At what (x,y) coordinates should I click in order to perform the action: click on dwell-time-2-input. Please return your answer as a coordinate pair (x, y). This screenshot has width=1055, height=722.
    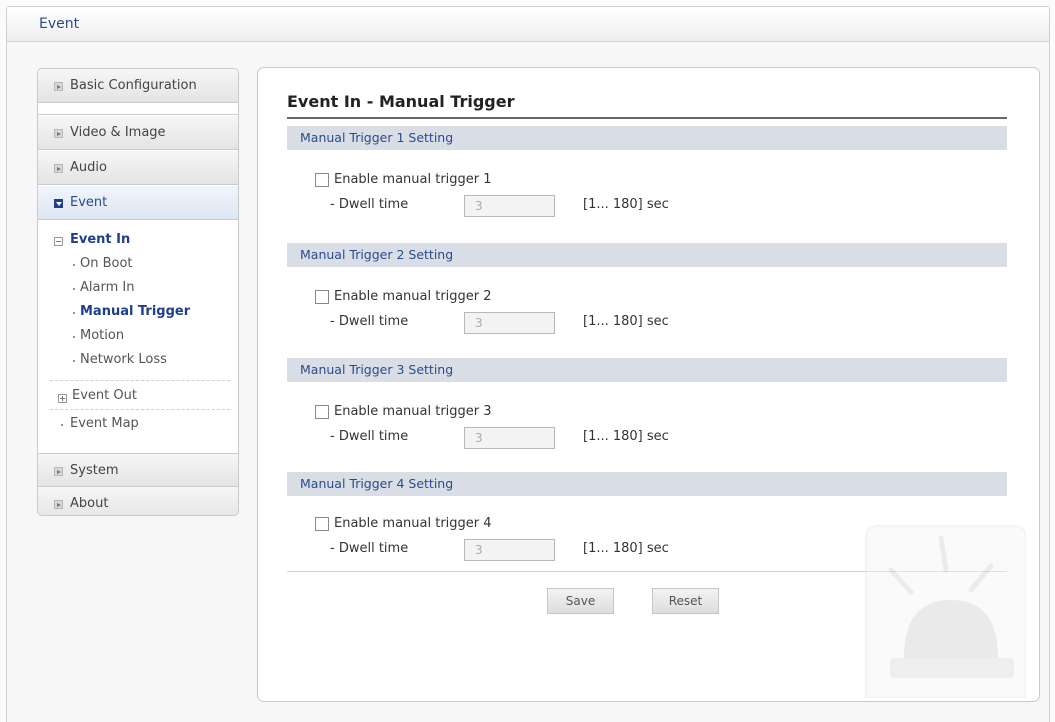
    Looking at the image, I should click on (509, 323).